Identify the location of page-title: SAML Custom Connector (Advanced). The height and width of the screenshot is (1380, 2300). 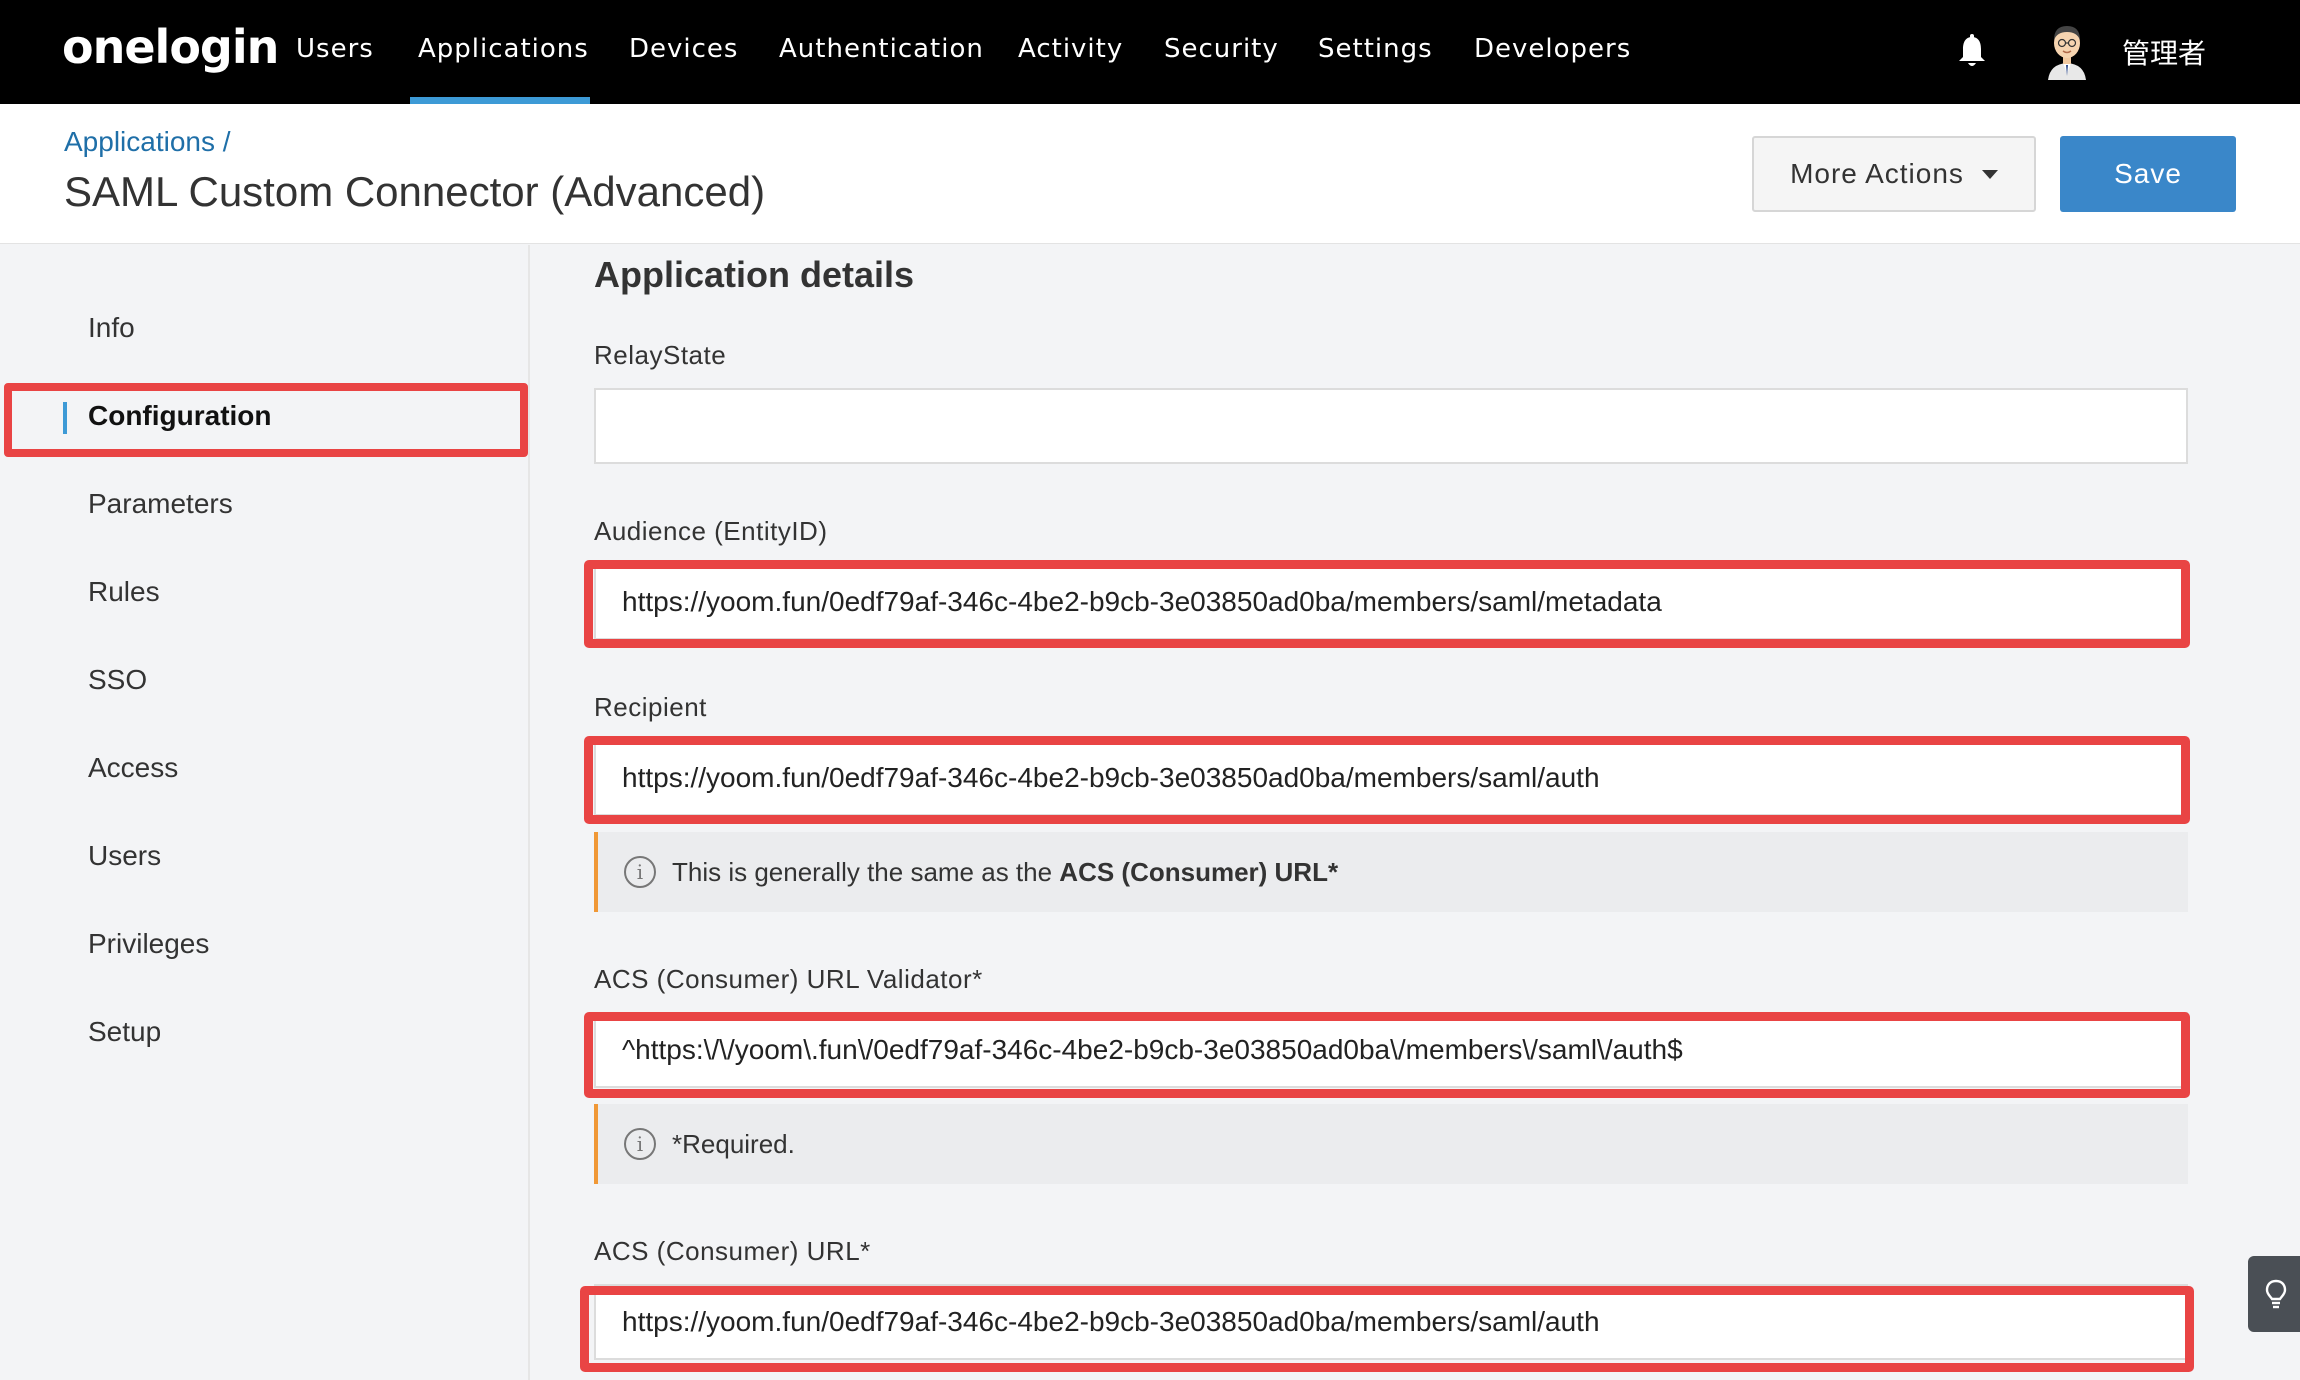
(415, 191).